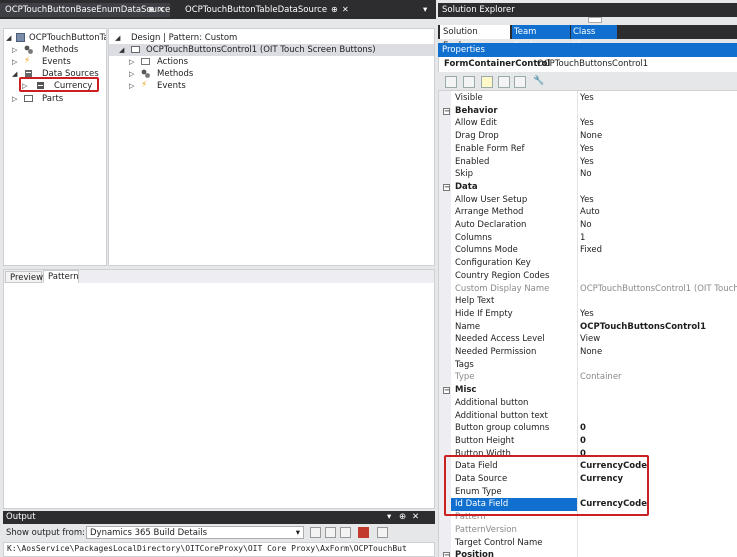 This screenshot has width=737, height=557. I want to click on find-previous-icon, so click(315, 532).